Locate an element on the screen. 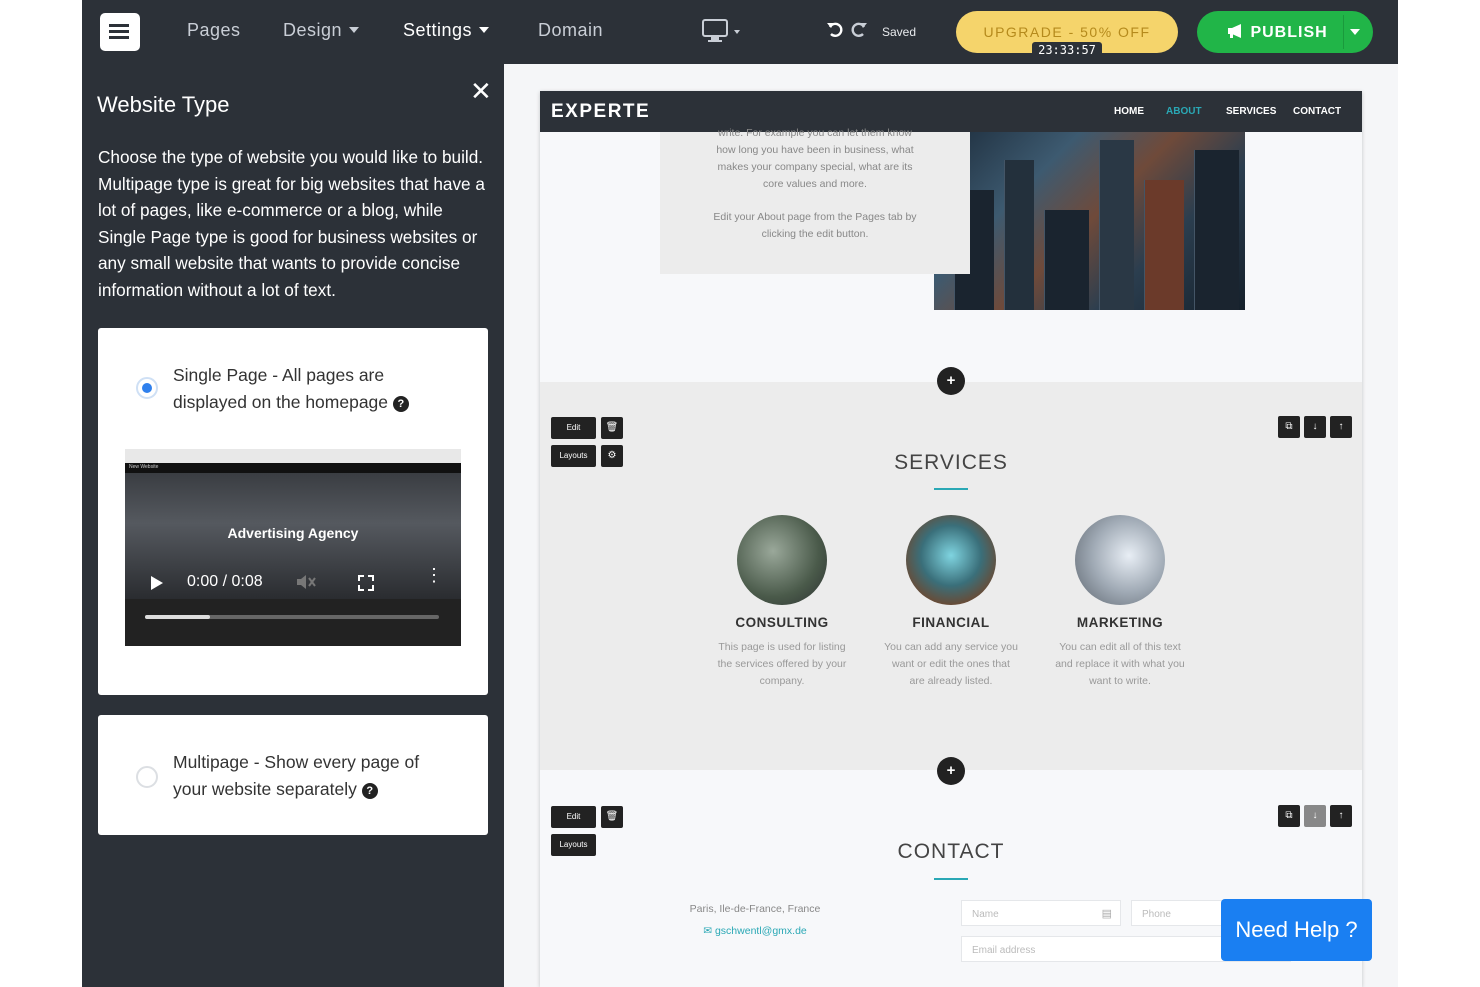  contact-card-icon: ▤ is located at coordinates (1106, 914).